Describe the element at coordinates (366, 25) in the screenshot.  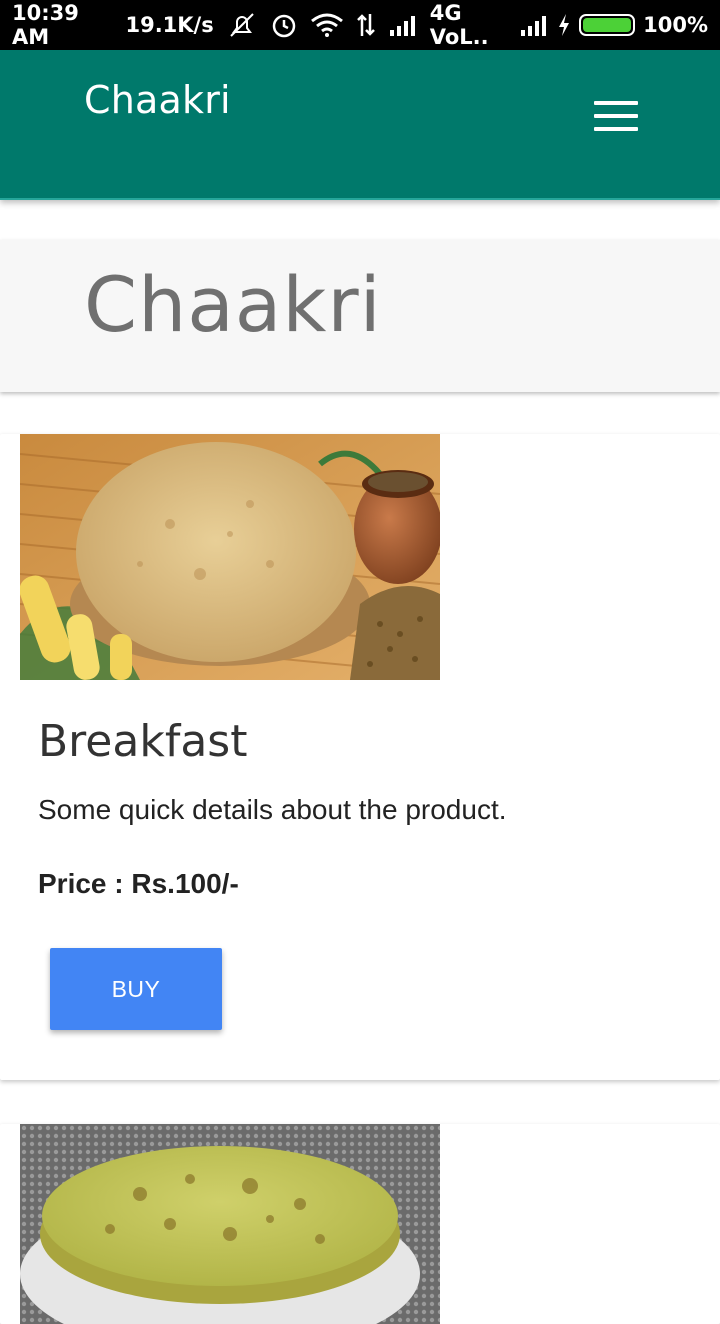
I see `data-transfer-icon` at that location.